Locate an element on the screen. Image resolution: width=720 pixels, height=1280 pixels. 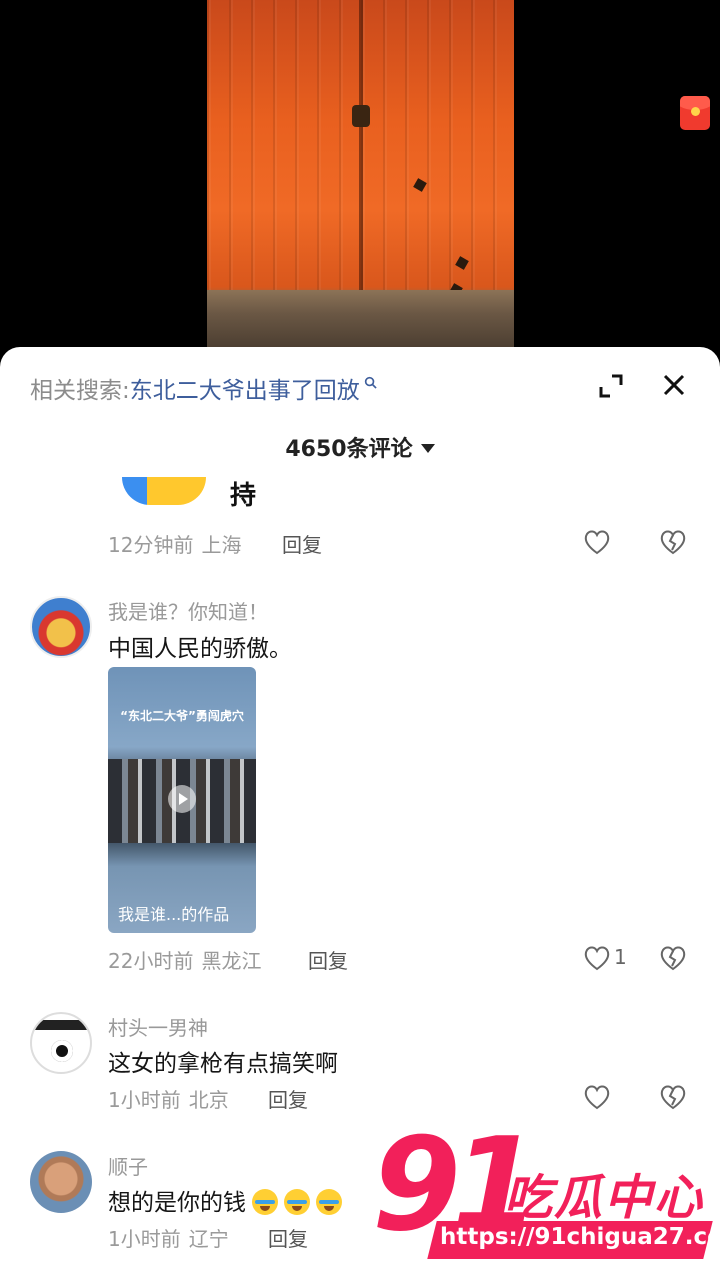
comment-meta: 12分钟前 上海 is located at coordinates (174, 543).